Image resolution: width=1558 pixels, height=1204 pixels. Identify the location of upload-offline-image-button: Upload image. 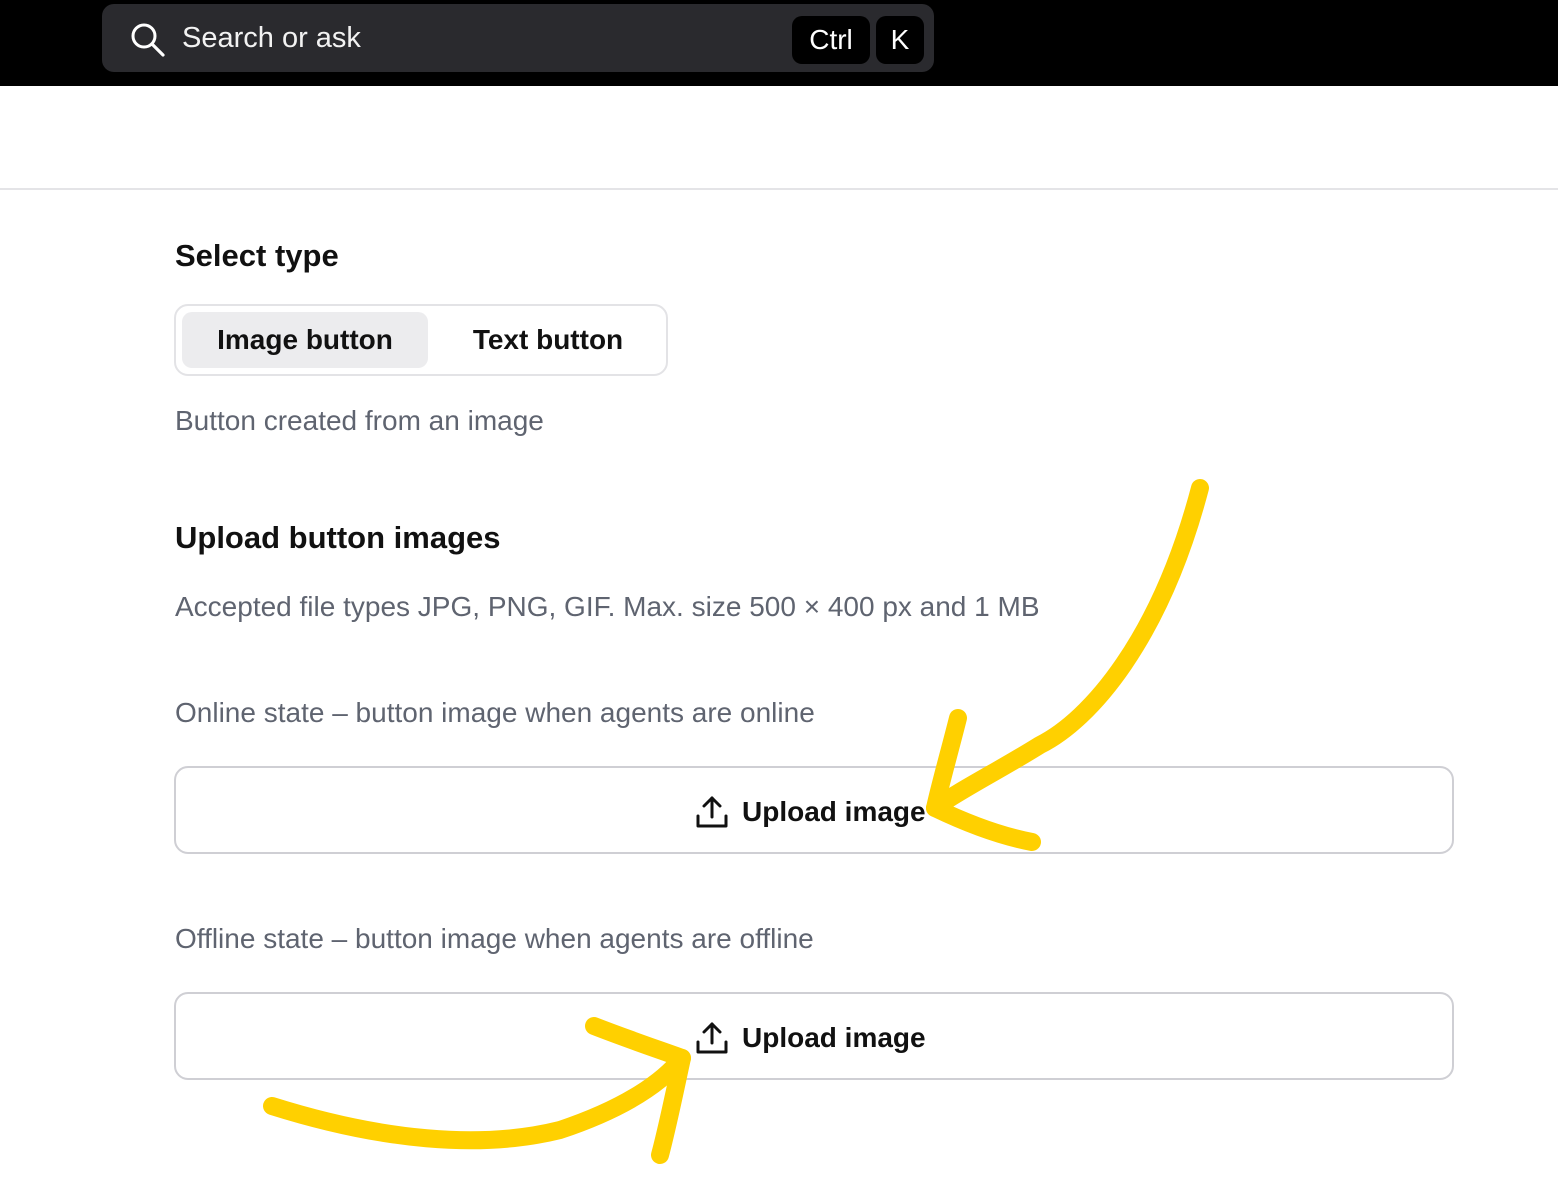
(814, 1036).